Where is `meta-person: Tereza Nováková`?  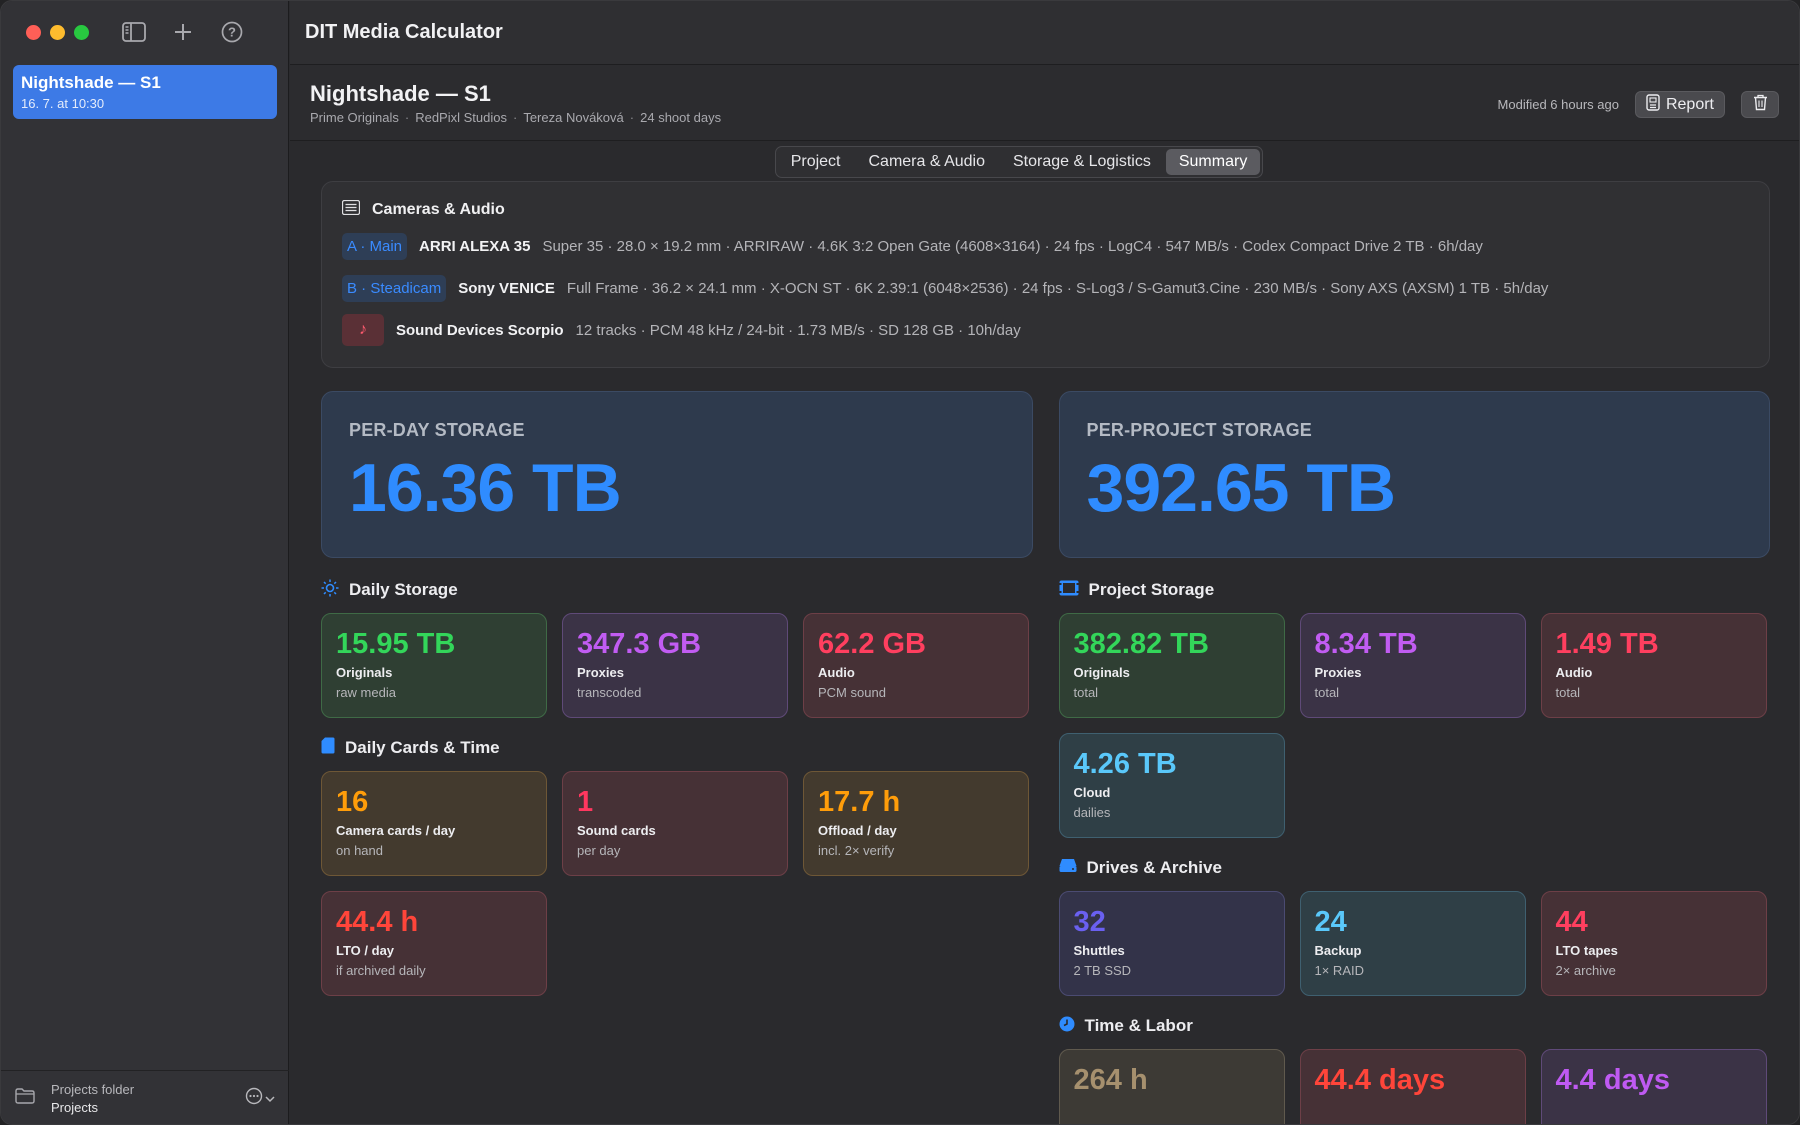
meta-person: Tereza Nováková is located at coordinates (573, 117).